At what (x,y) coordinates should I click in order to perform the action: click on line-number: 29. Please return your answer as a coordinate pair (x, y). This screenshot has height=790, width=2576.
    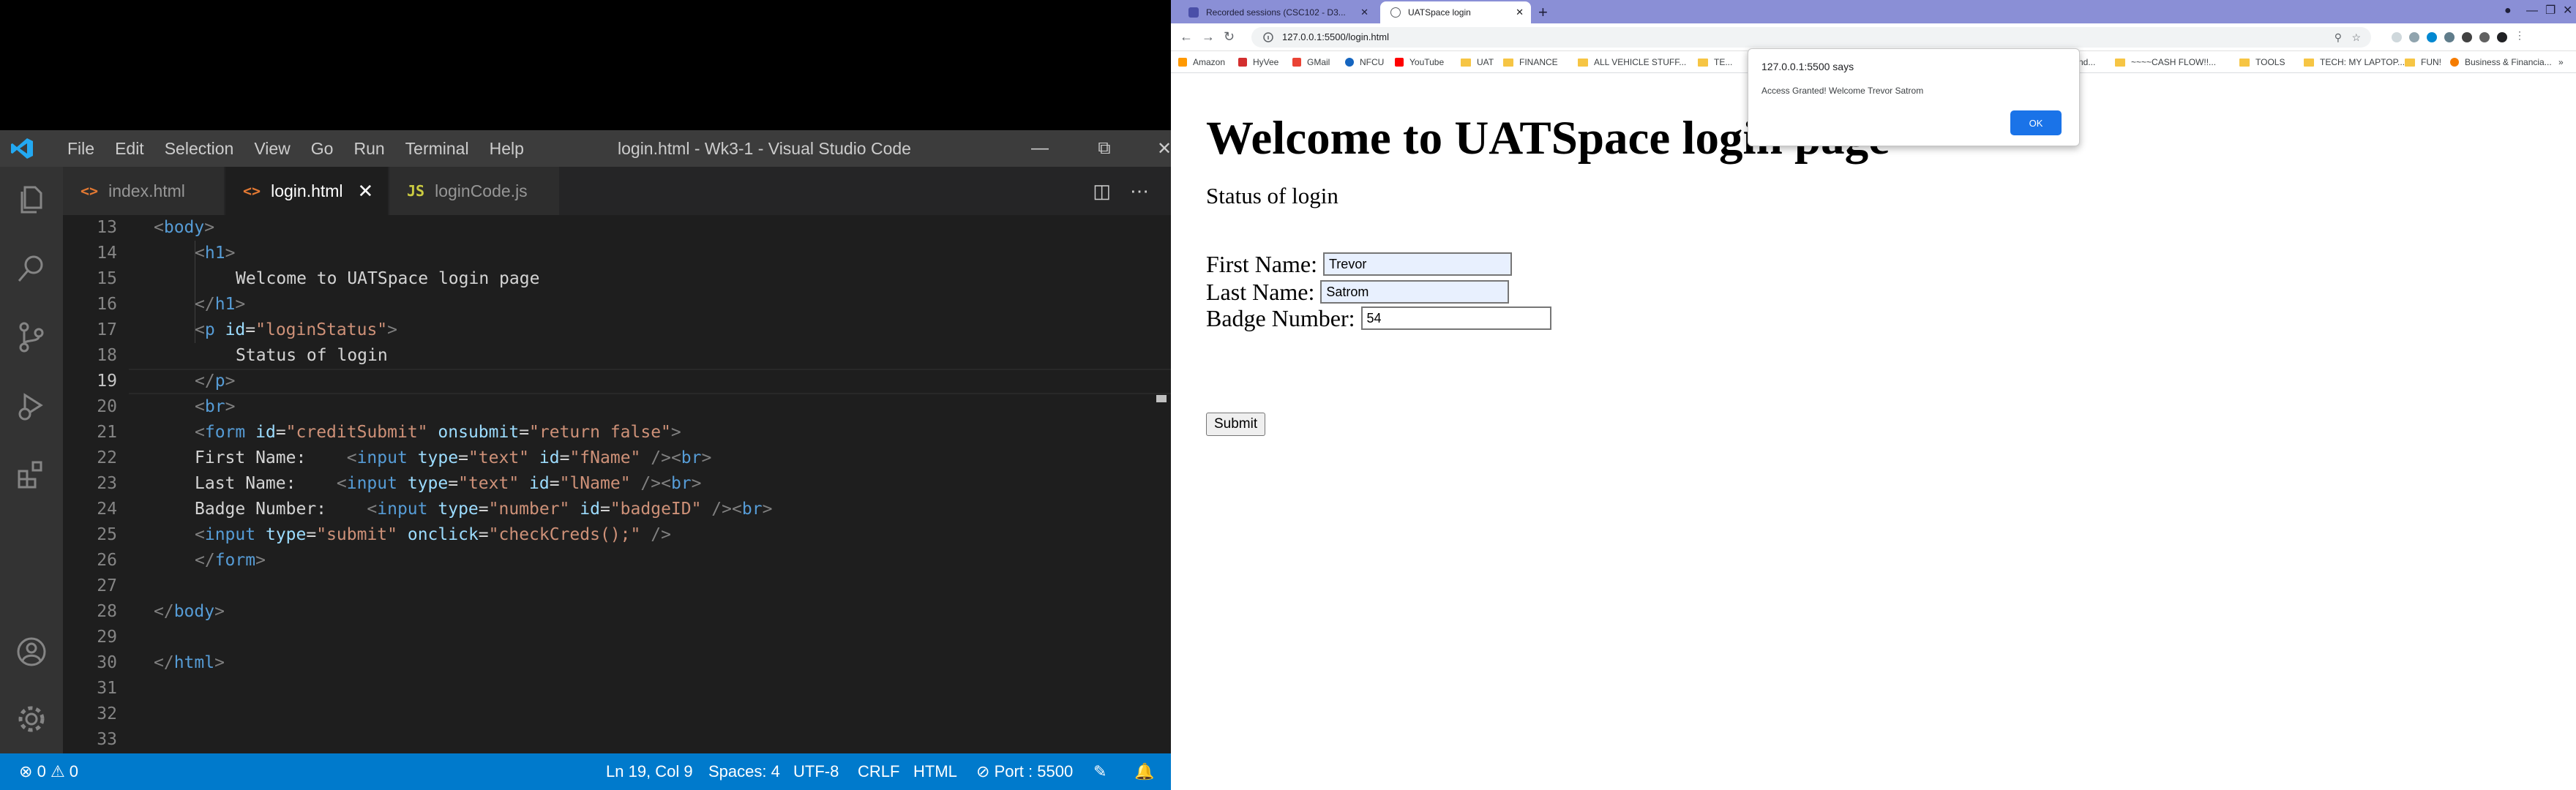
    Looking at the image, I should click on (107, 637).